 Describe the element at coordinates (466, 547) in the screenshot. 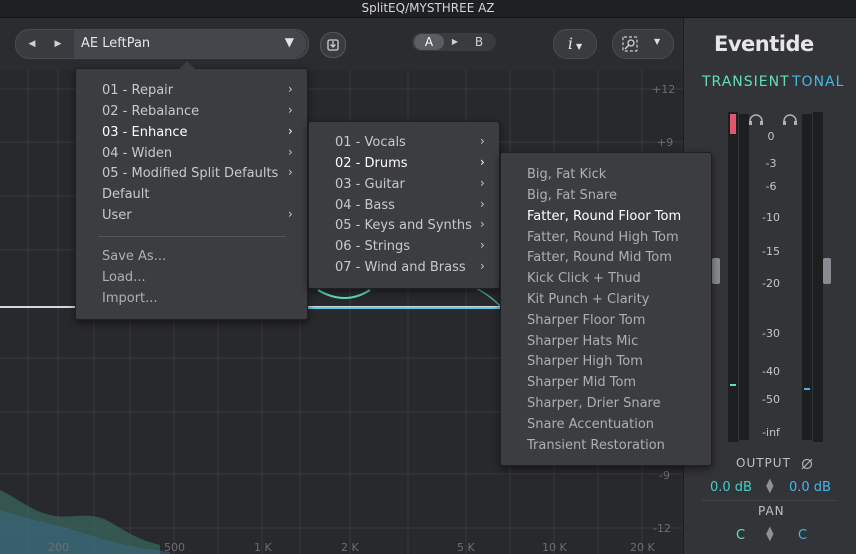

I see `freq-label: 5 K` at that location.